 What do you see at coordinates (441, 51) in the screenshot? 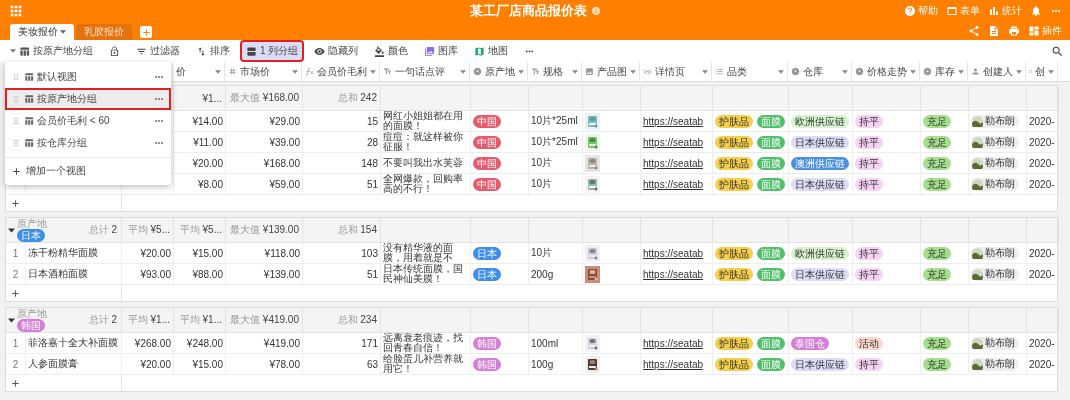
I see `toolbar-button: 图库` at bounding box center [441, 51].